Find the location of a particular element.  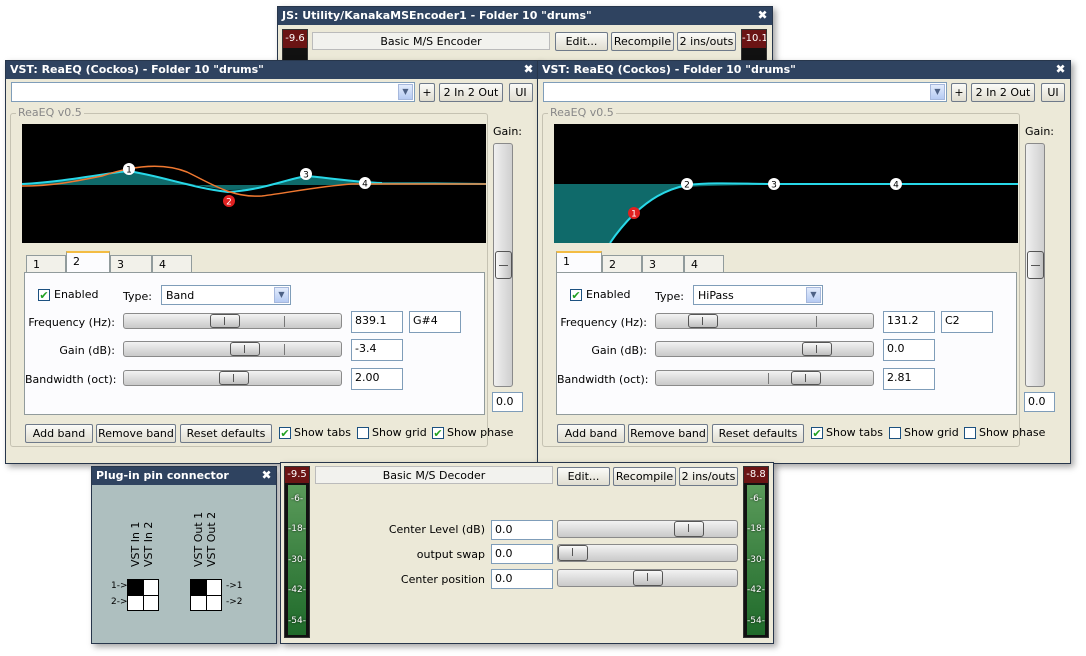

pin-connector-titlebar: Plug-in pin connector ✖ is located at coordinates (184, 476).